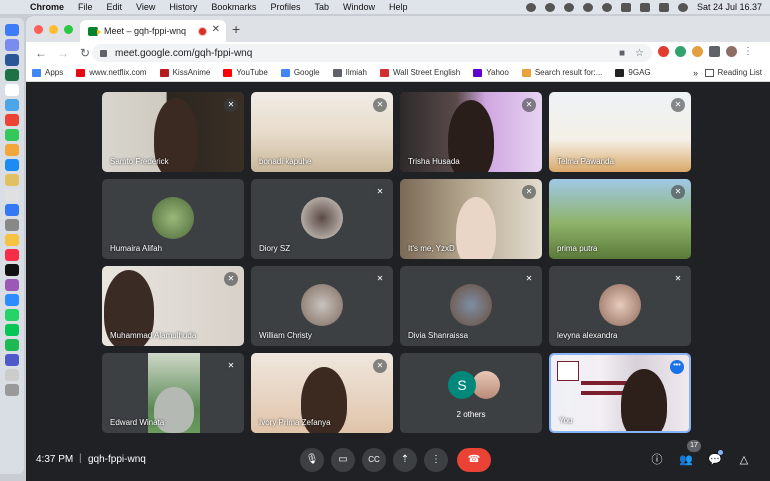  What do you see at coordinates (343, 460) in the screenshot?
I see `camera-button: ▭` at bounding box center [343, 460].